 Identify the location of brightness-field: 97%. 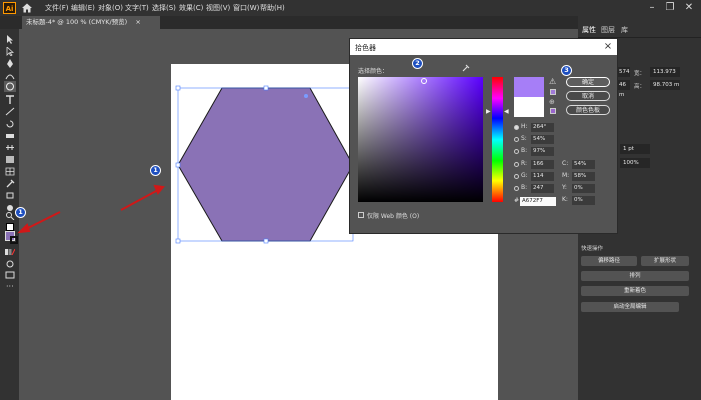
(542, 151).